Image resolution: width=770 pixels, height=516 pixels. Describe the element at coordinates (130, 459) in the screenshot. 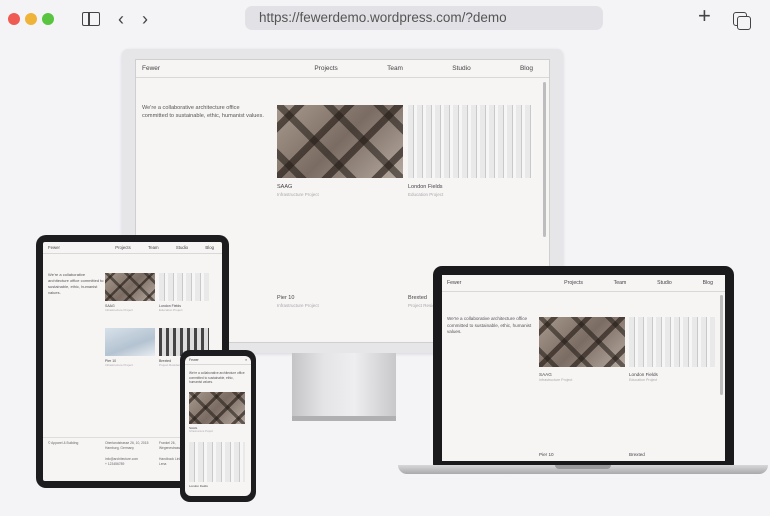

I see `footer-email: info@architecture.com` at that location.